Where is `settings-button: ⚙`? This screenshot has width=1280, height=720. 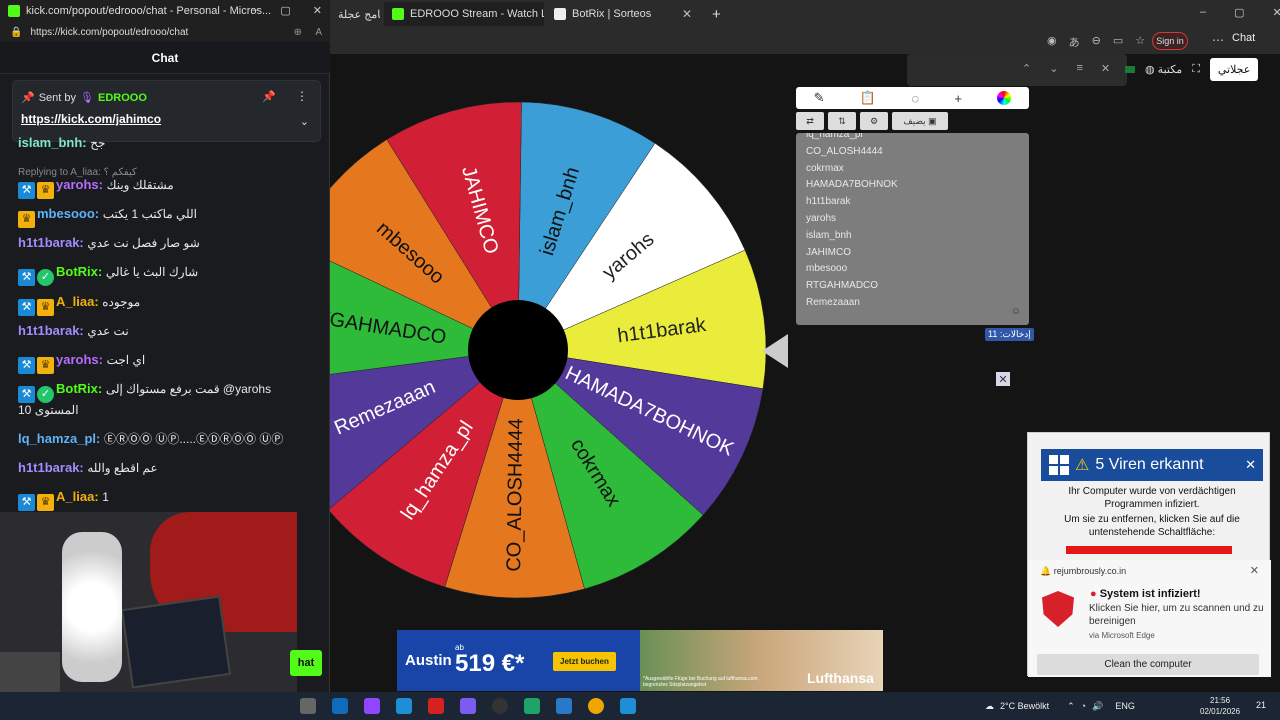
settings-button: ⚙ is located at coordinates (874, 121).